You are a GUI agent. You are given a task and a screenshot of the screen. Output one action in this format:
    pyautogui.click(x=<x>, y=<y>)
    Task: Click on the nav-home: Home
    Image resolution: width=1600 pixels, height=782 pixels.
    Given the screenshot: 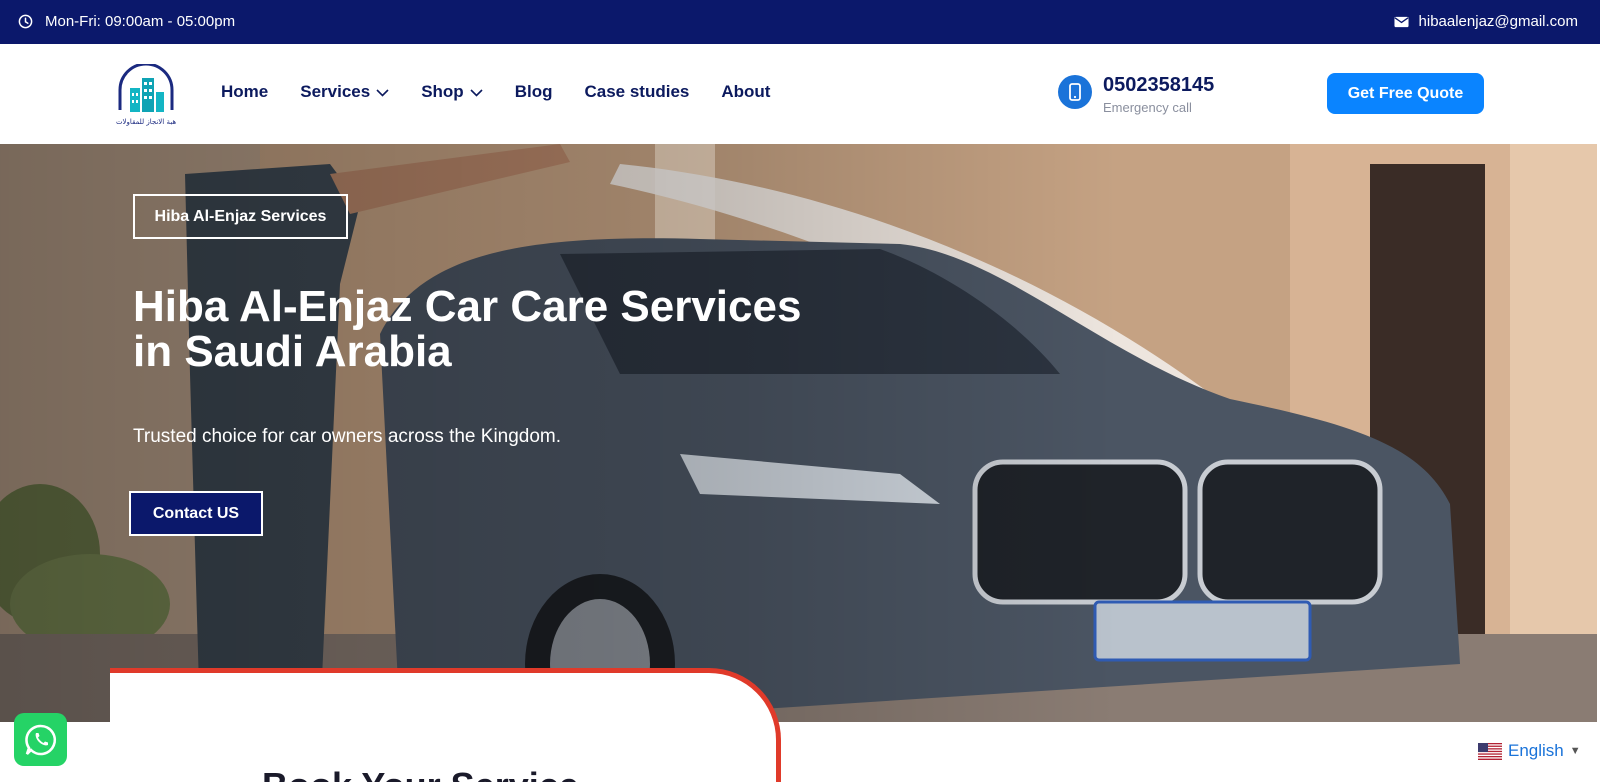 What is the action you would take?
    pyautogui.click(x=244, y=92)
    